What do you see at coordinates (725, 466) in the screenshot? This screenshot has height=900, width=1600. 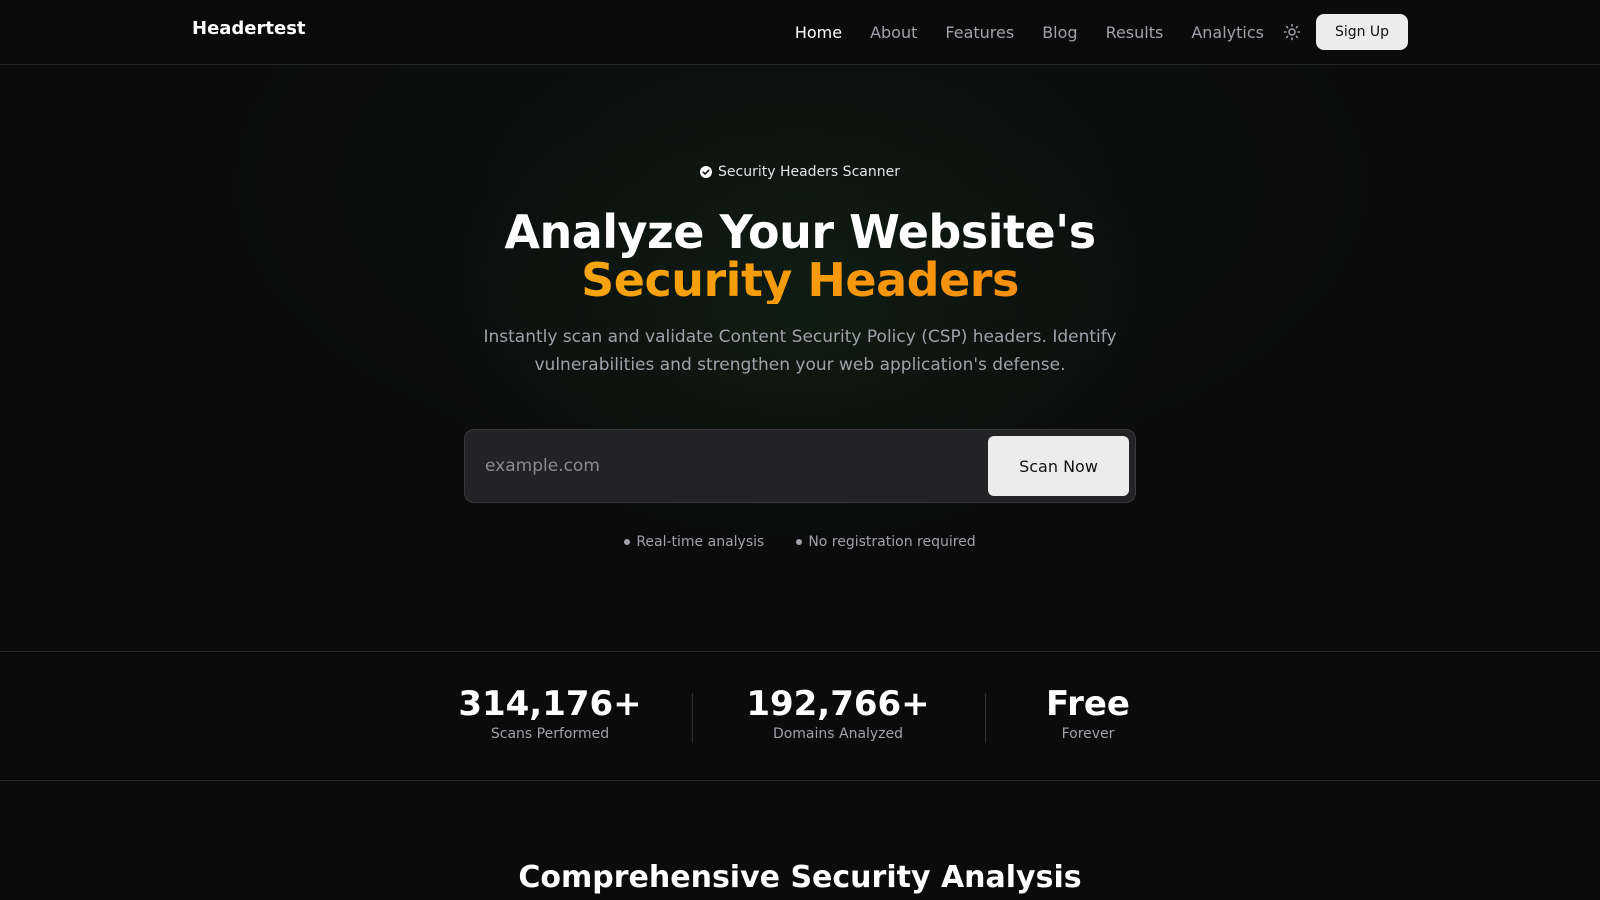 I see `domain-input` at bounding box center [725, 466].